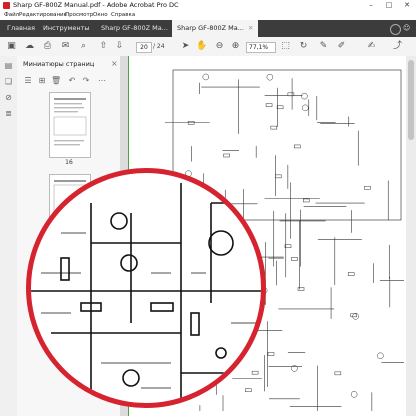 The image size is (416, 418). I want to click on close-panel-icon: ×, so click(114, 63).